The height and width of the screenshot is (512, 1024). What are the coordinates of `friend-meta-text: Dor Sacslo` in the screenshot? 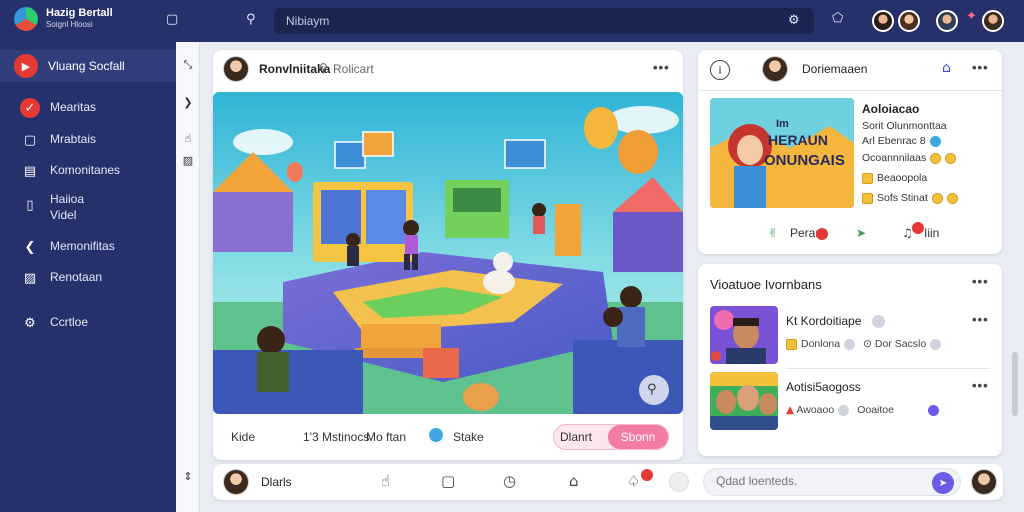 It's located at (900, 344).